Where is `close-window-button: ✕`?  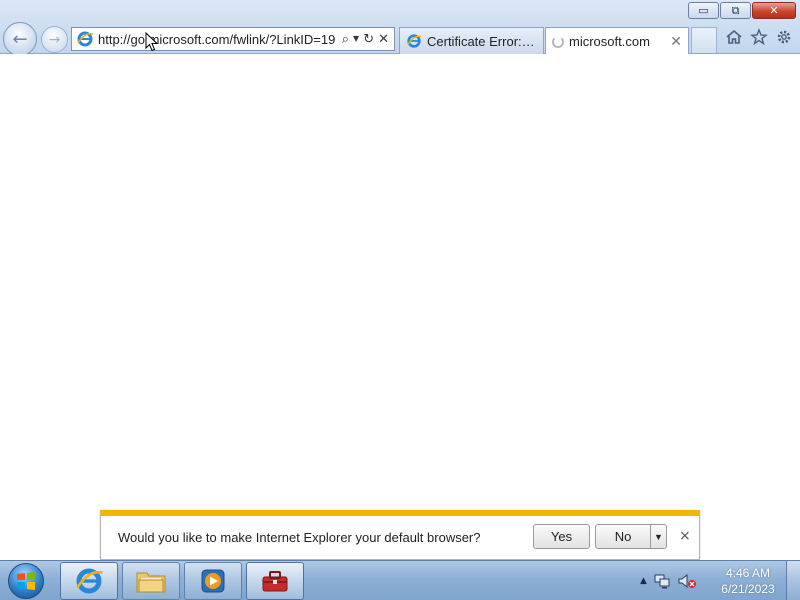
close-window-button: ✕ is located at coordinates (774, 10).